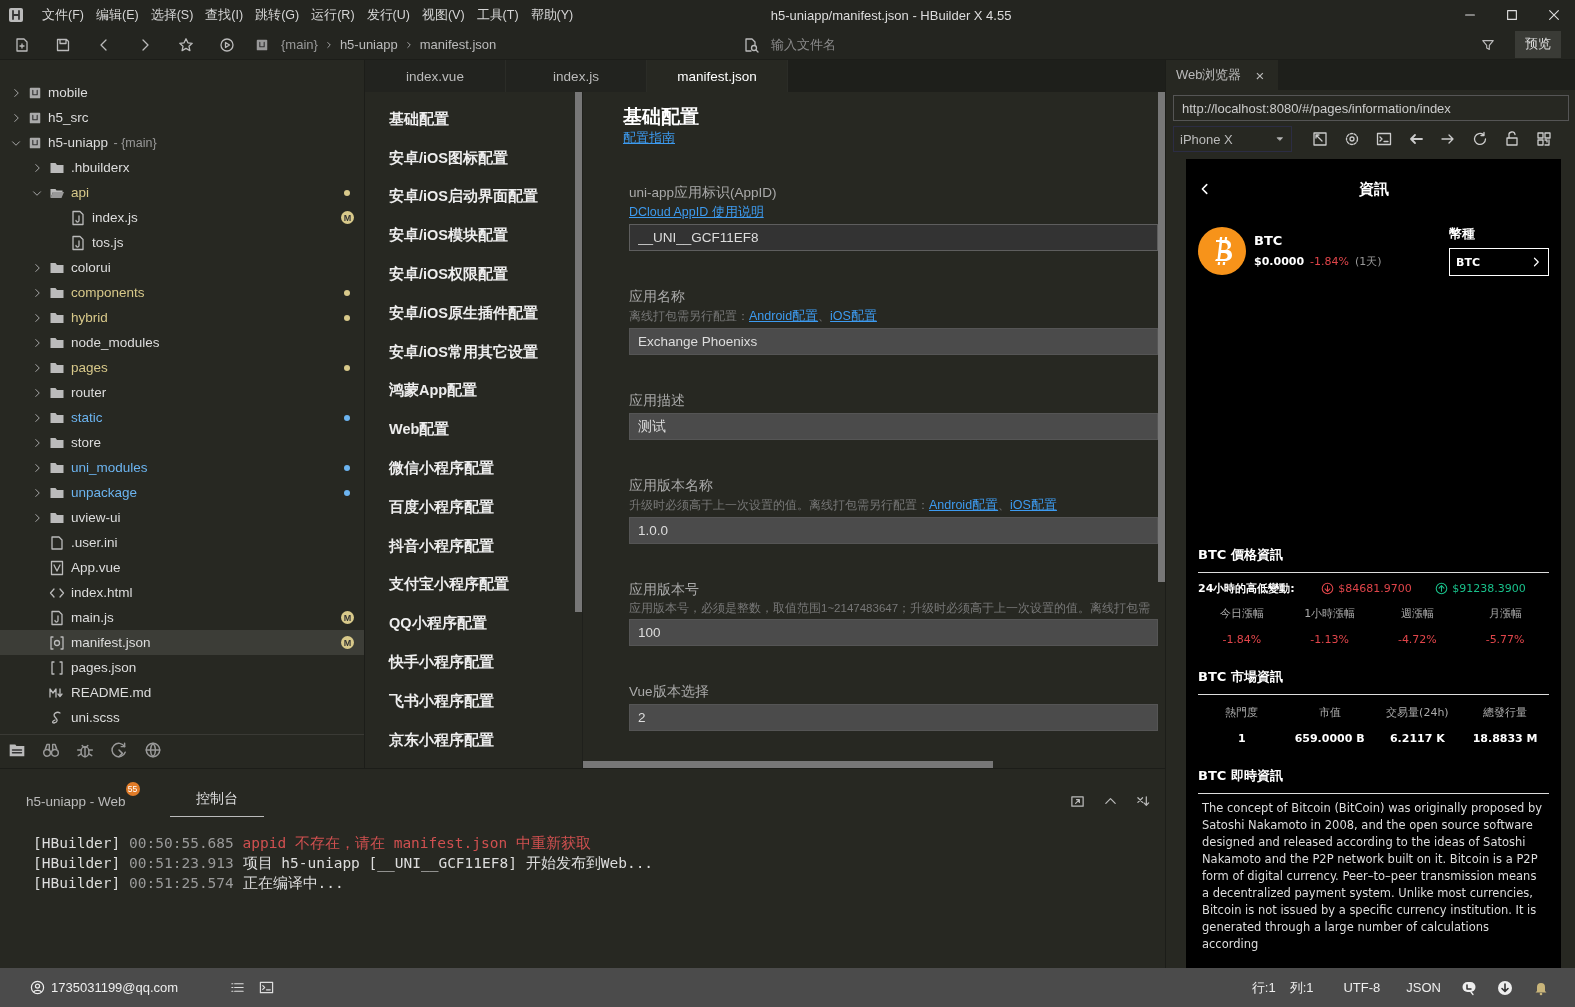  What do you see at coordinates (470, 624) in the screenshot?
I see `settings-nav-item: QQ小程序配置` at bounding box center [470, 624].